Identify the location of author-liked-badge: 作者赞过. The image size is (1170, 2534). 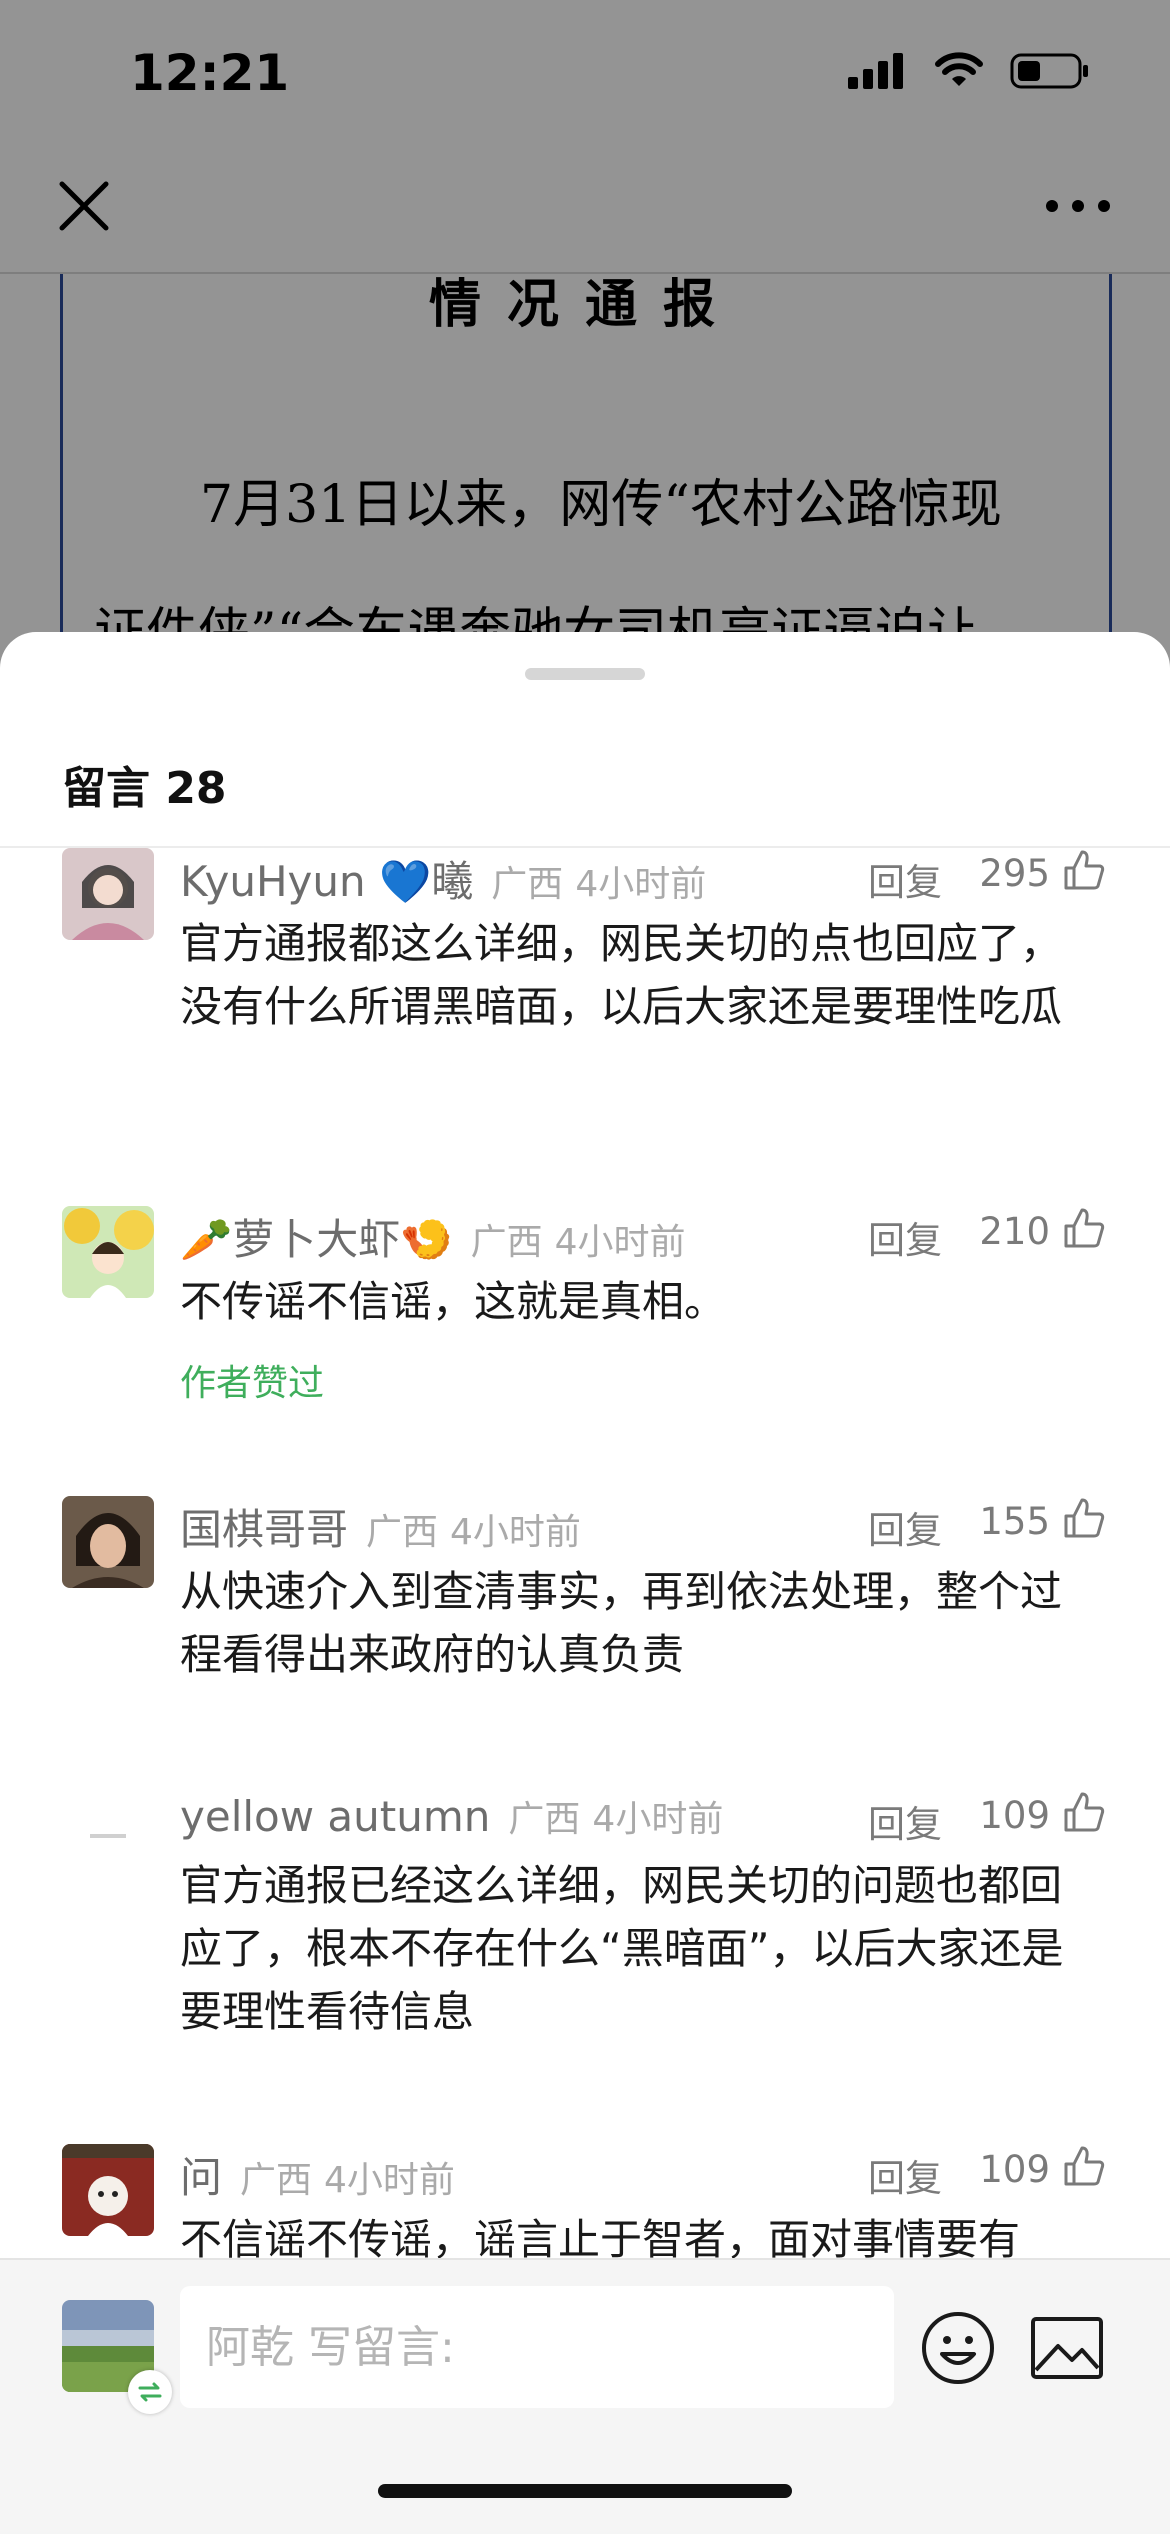
(252, 1383).